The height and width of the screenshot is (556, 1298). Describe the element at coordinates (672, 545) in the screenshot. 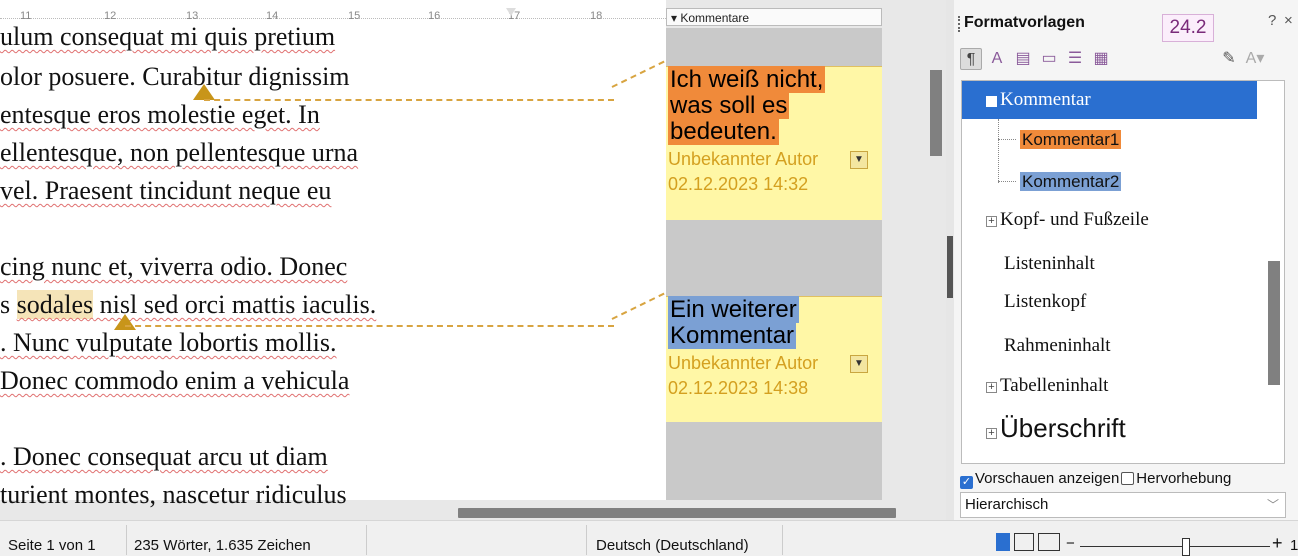

I see `language-status: Deutsch (Deutschland)` at that location.